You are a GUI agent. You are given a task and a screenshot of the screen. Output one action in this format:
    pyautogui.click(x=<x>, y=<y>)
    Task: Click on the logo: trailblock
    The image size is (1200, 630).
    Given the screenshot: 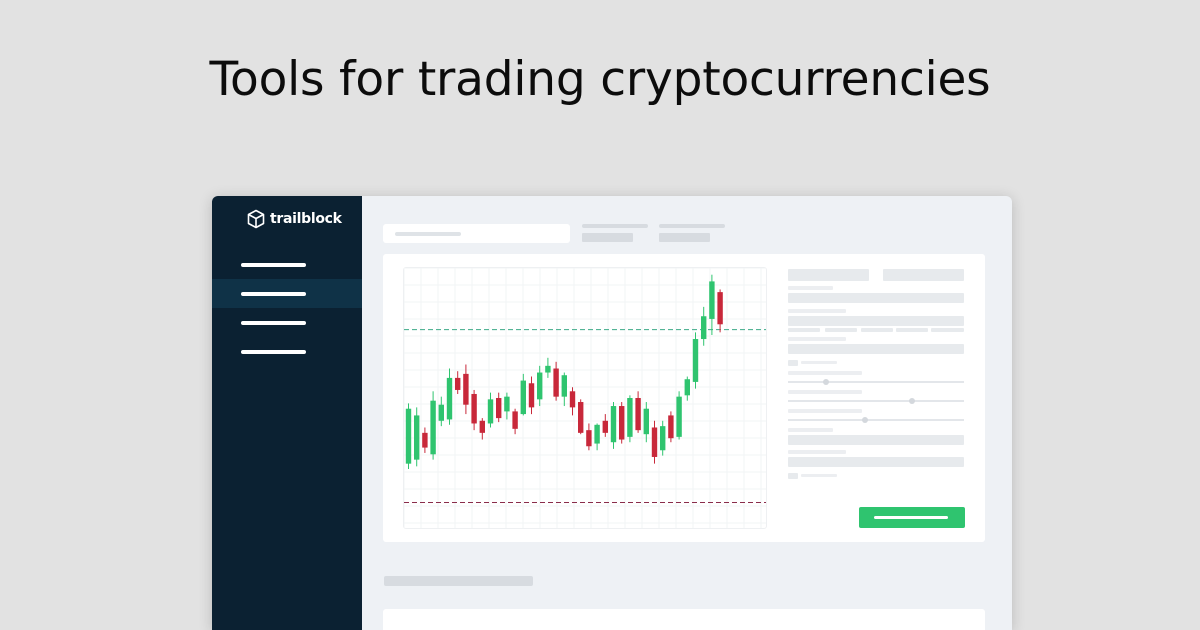 What is the action you would take?
    pyautogui.click(x=294, y=219)
    